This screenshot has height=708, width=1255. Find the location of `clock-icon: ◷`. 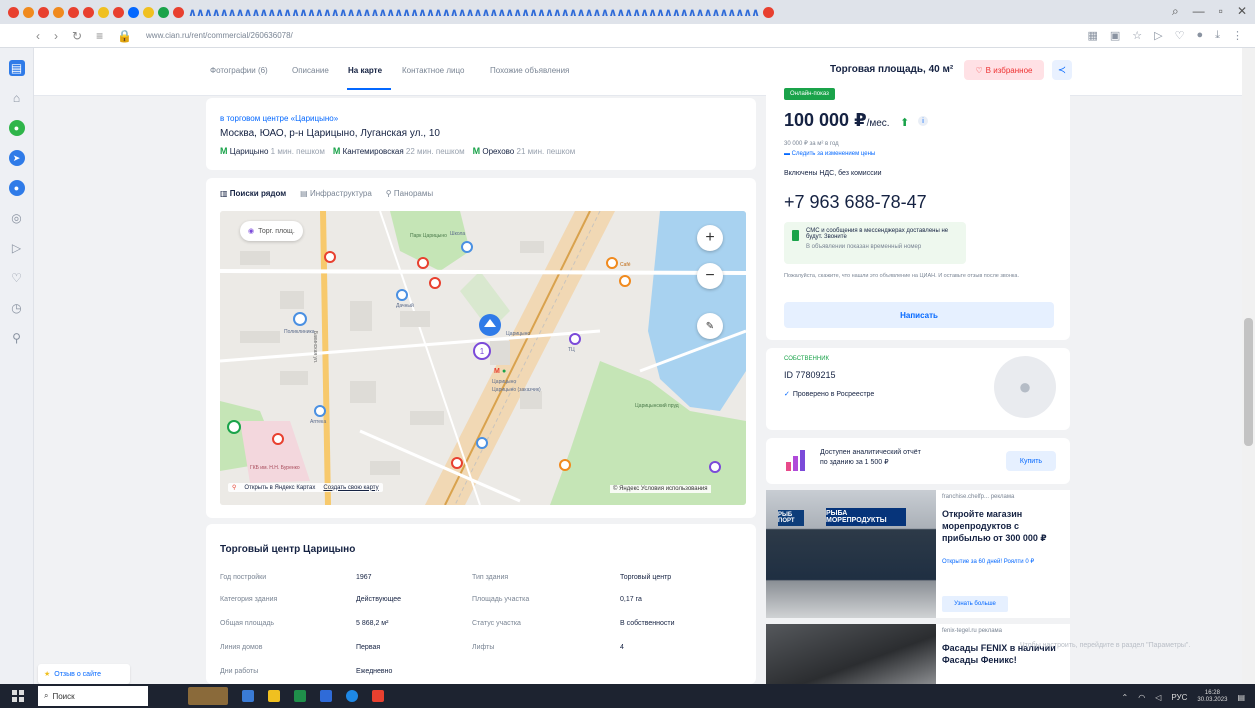

clock-icon: ◷ is located at coordinates (17, 308).